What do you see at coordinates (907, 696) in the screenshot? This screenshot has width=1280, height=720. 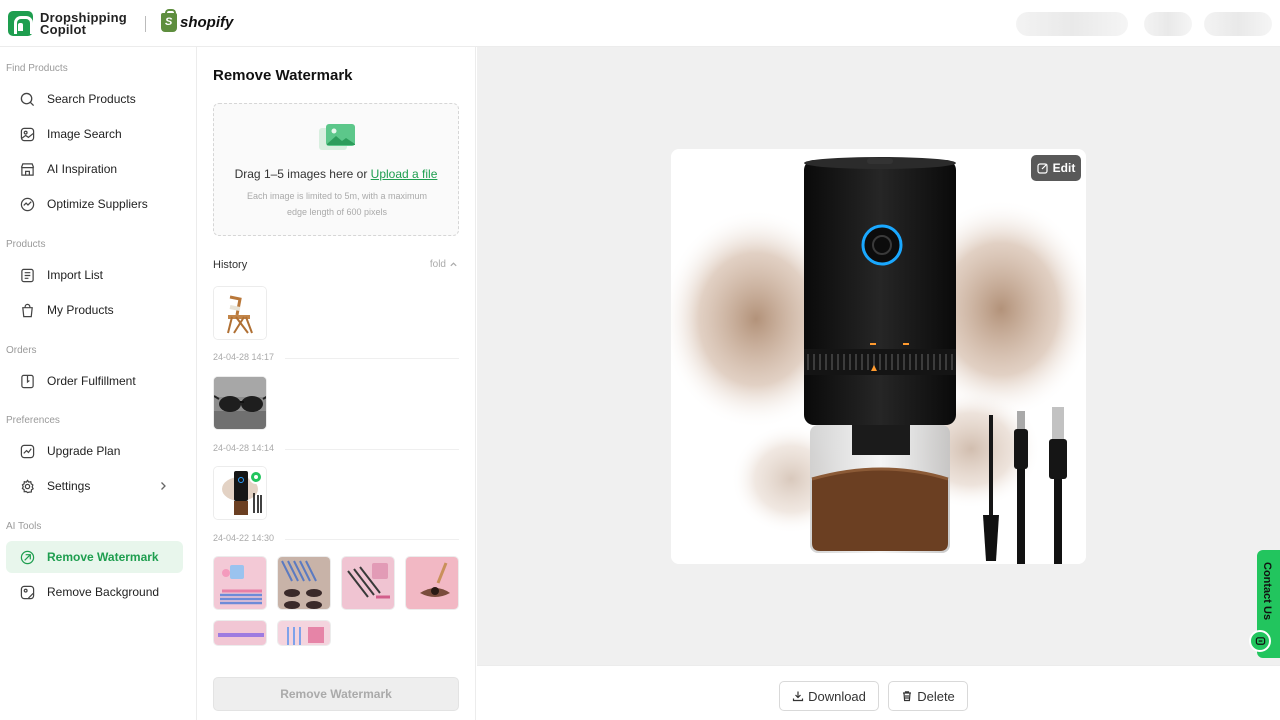 I see `trash-icon` at bounding box center [907, 696].